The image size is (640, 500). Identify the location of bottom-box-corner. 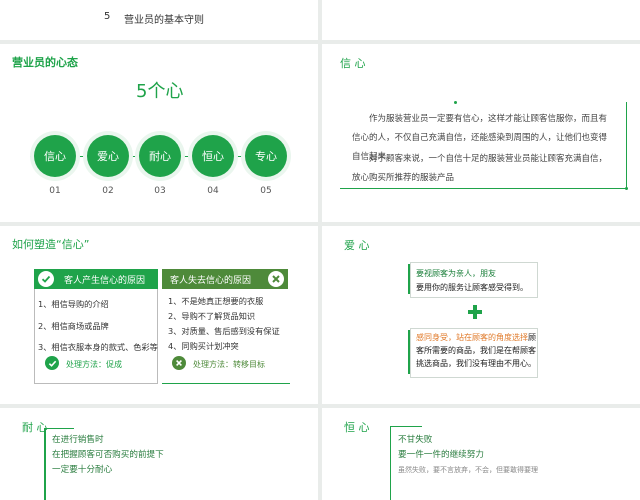
(409, 352).